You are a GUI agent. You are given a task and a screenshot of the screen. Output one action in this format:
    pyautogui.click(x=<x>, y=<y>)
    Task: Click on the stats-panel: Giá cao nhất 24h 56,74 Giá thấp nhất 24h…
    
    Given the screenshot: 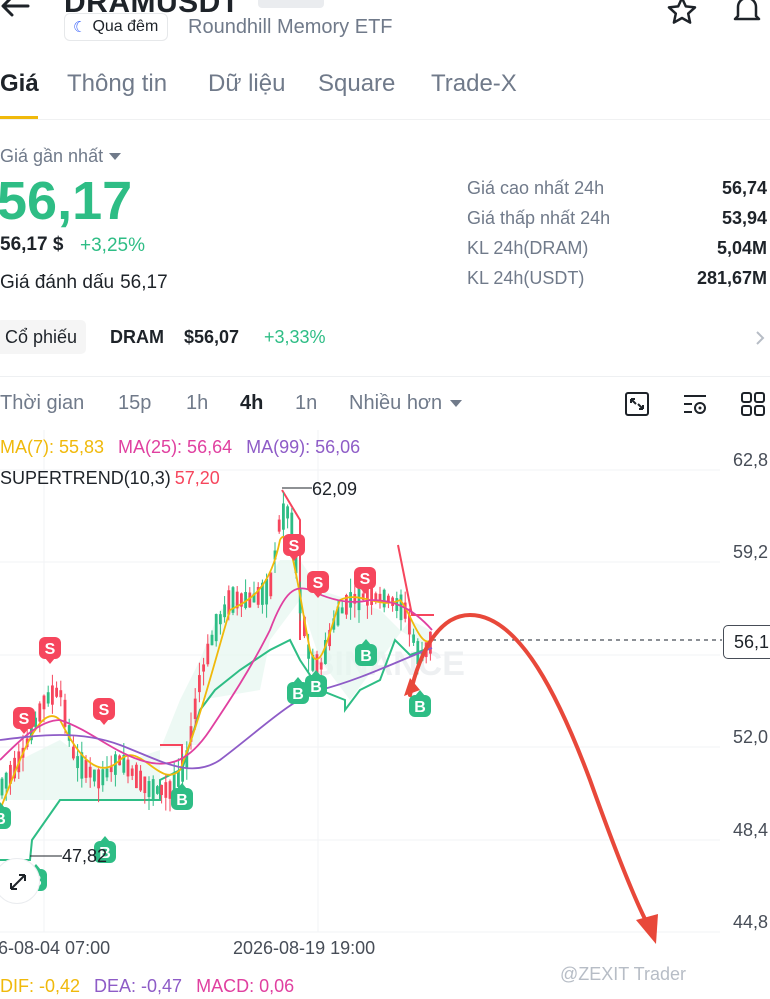 What is the action you would take?
    pyautogui.click(x=617, y=236)
    